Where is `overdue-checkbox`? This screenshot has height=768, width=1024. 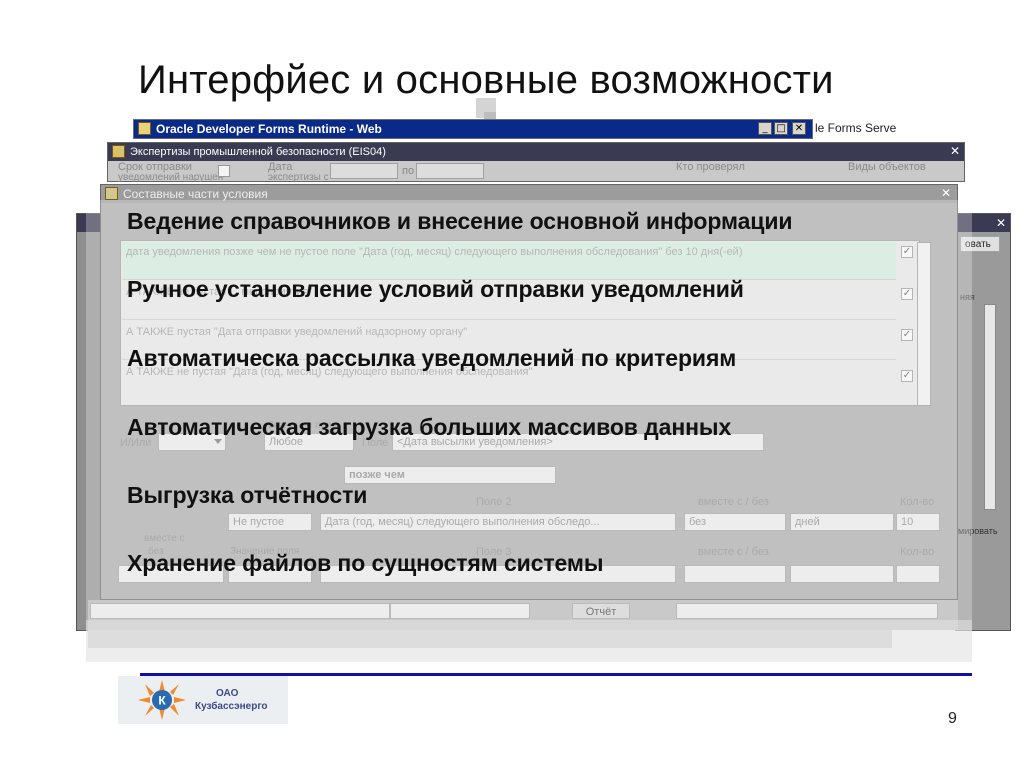
overdue-checkbox is located at coordinates (224, 171).